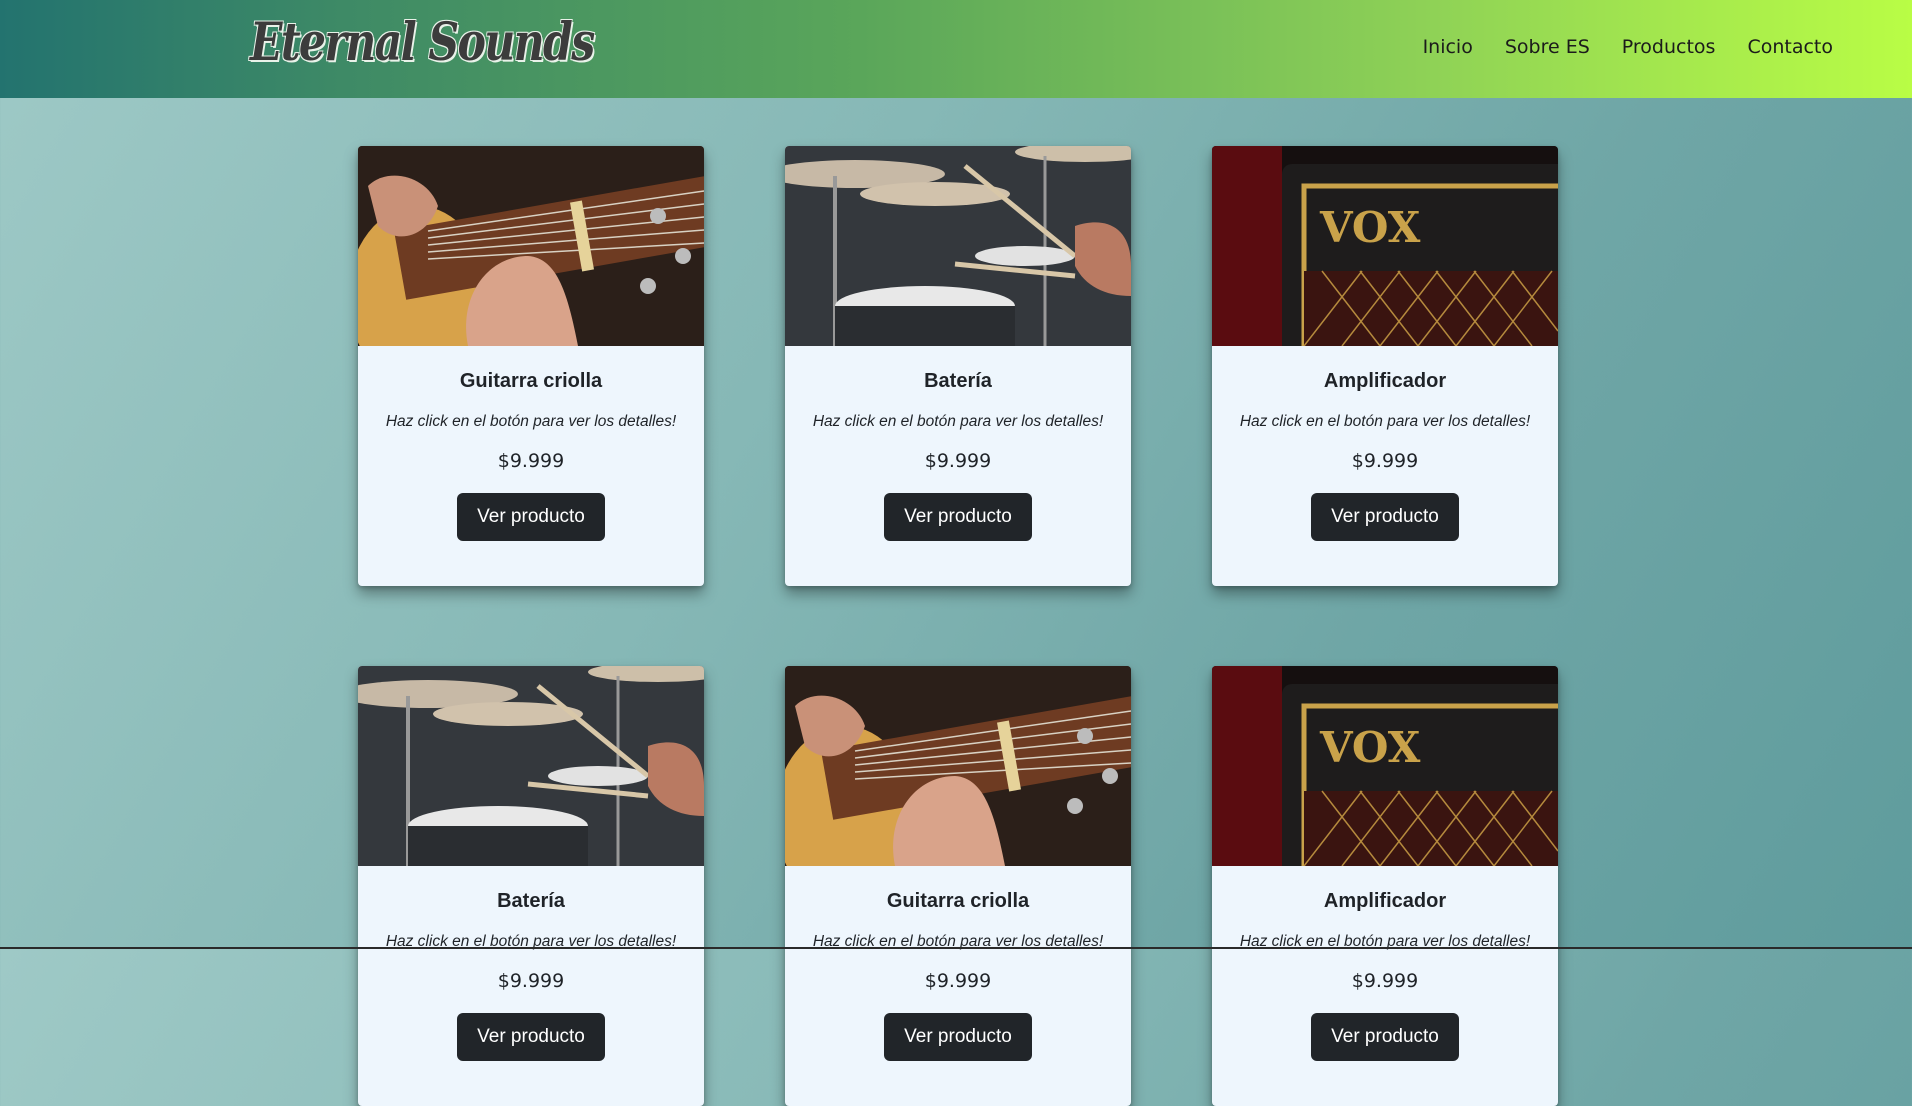 This screenshot has width=1912, height=1106. What do you see at coordinates (422, 42) in the screenshot?
I see `site-logo: Eternal Sounds` at bounding box center [422, 42].